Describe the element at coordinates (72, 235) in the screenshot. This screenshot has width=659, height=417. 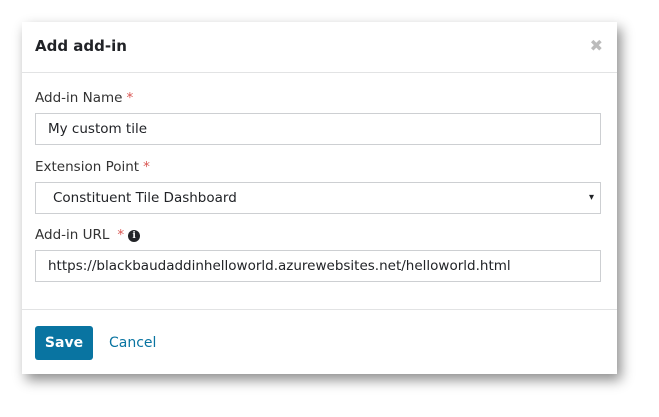
I see `label-text: Add-in URL` at that location.